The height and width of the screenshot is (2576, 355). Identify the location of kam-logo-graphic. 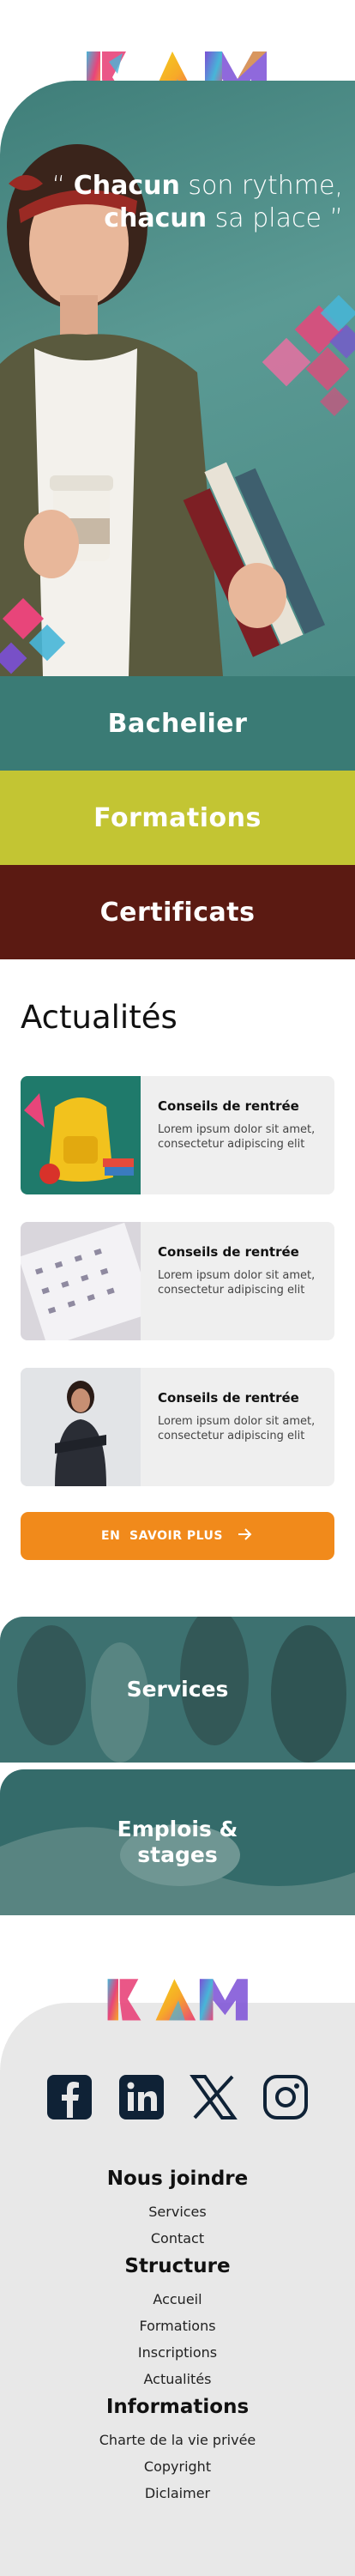
(177, 2000).